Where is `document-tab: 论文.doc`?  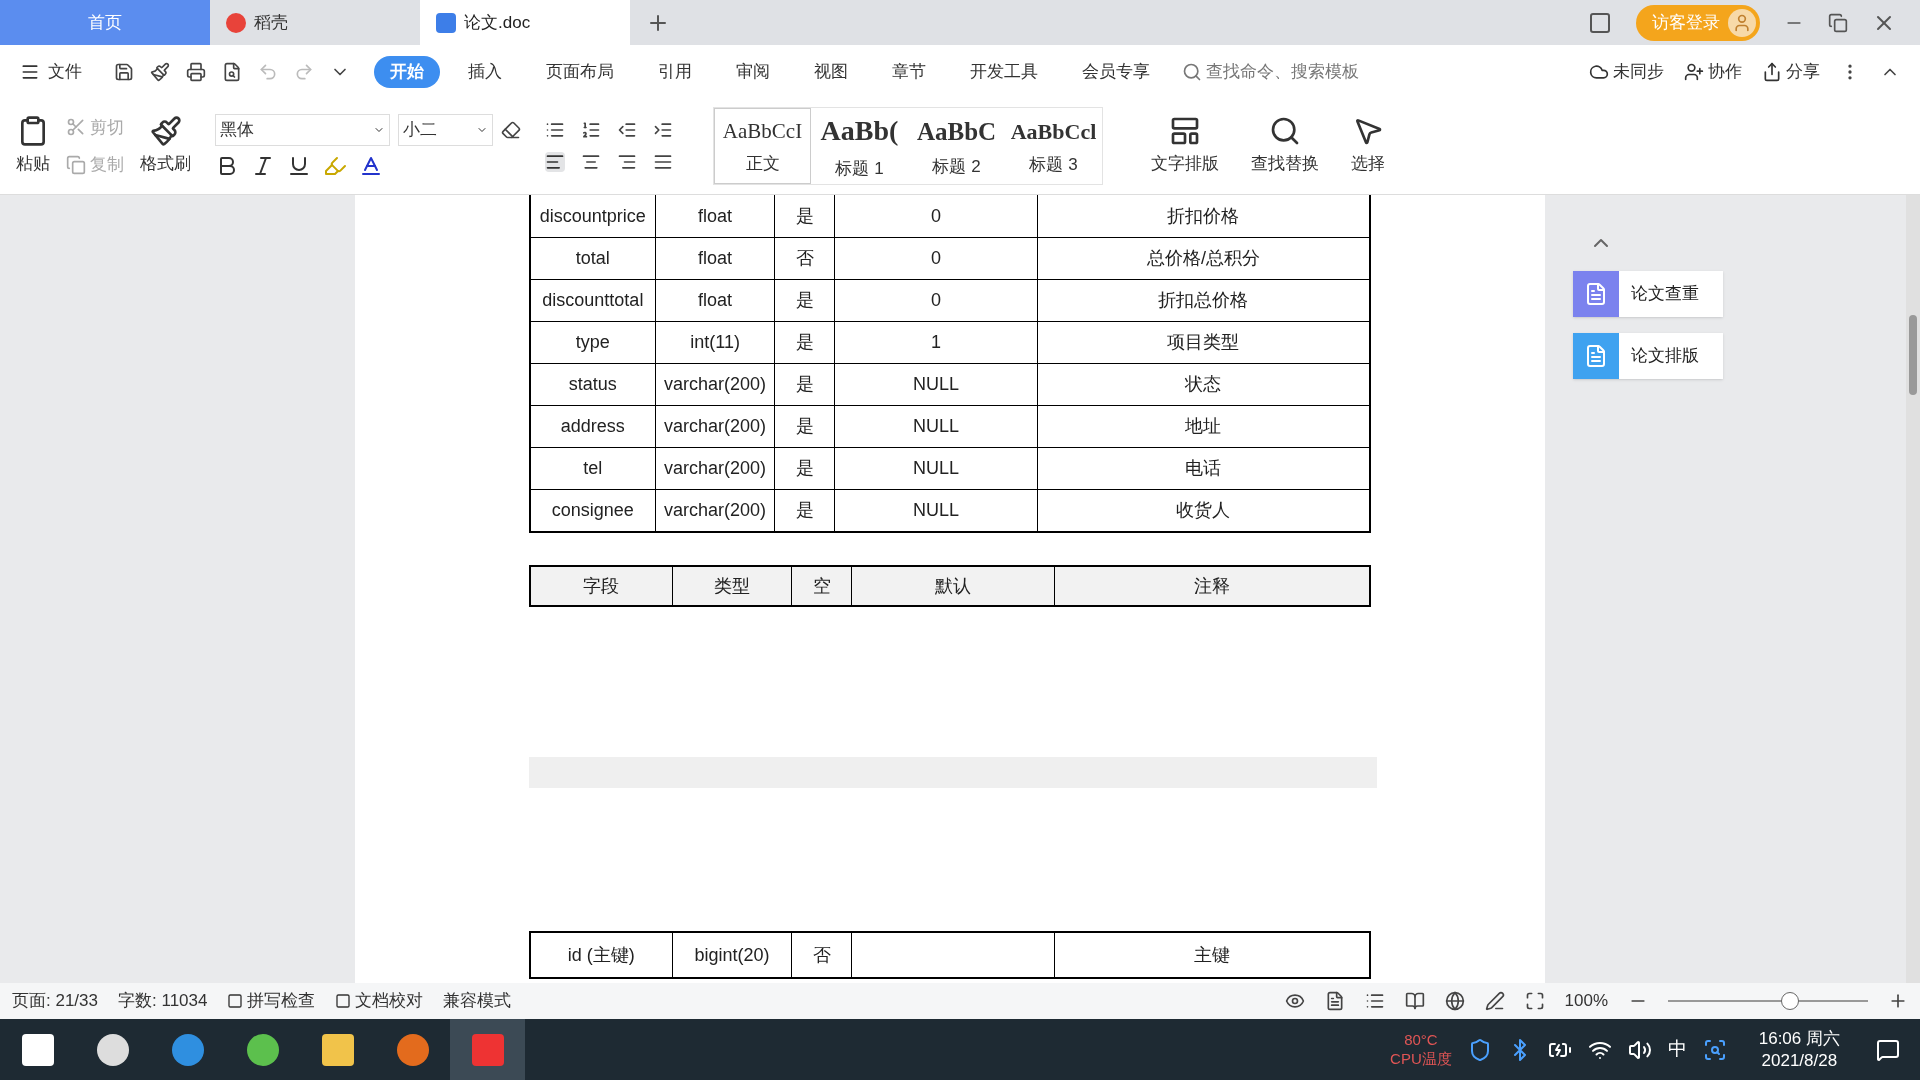 document-tab: 论文.doc is located at coordinates (525, 22).